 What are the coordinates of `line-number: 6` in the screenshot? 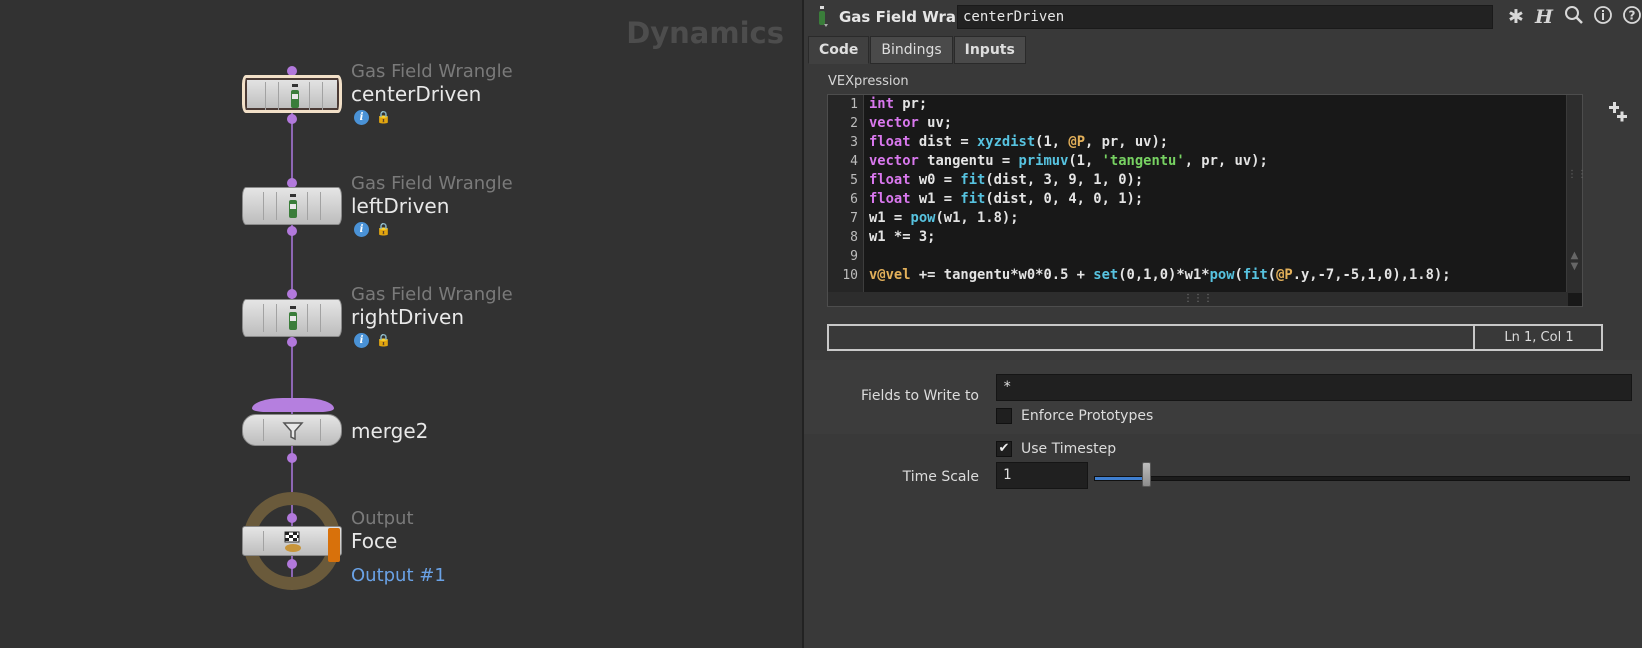 It's located at (854, 199).